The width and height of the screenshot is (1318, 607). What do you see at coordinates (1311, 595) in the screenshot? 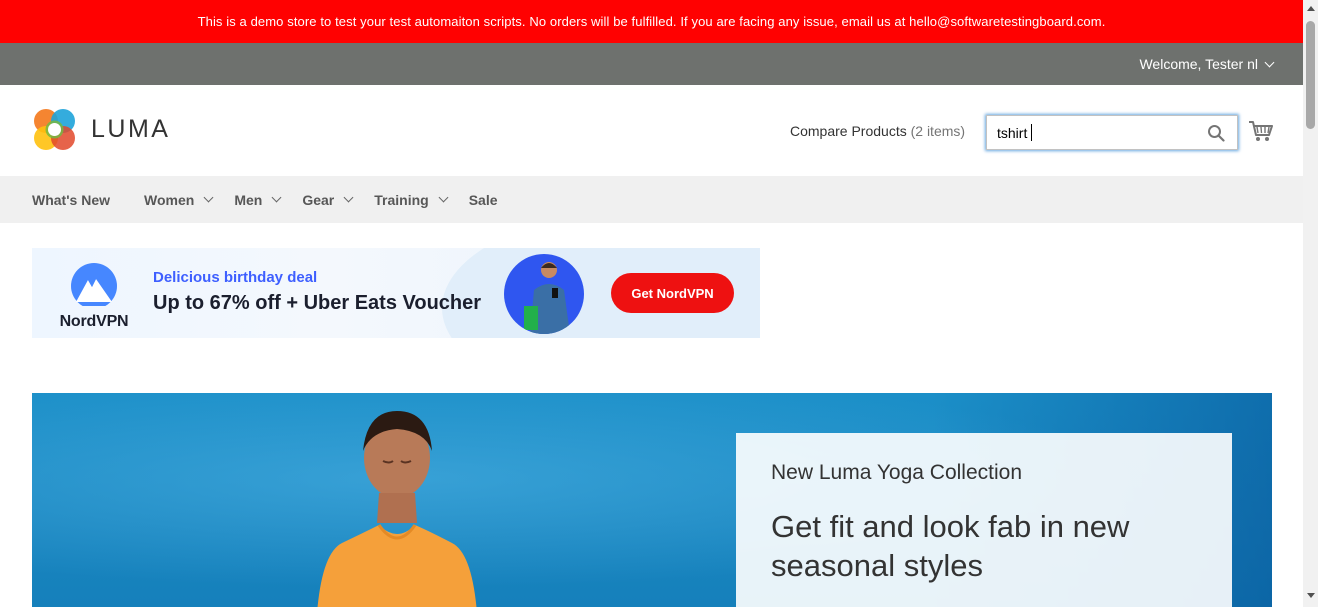
I see `scroll-down-arrow-icon` at bounding box center [1311, 595].